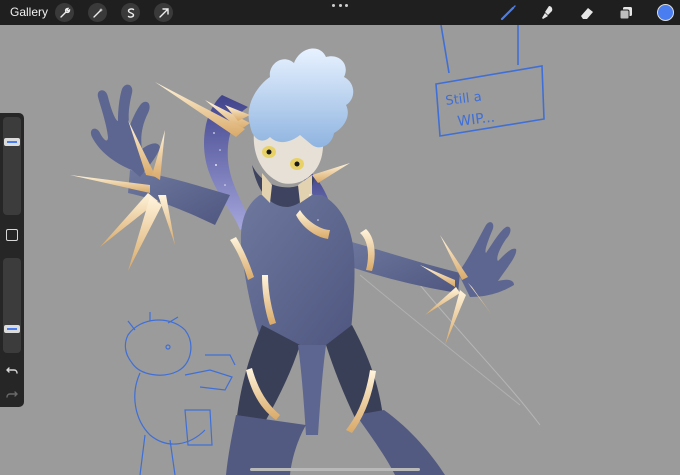 This screenshot has width=680, height=475. I want to click on selection-icon, so click(130, 12).